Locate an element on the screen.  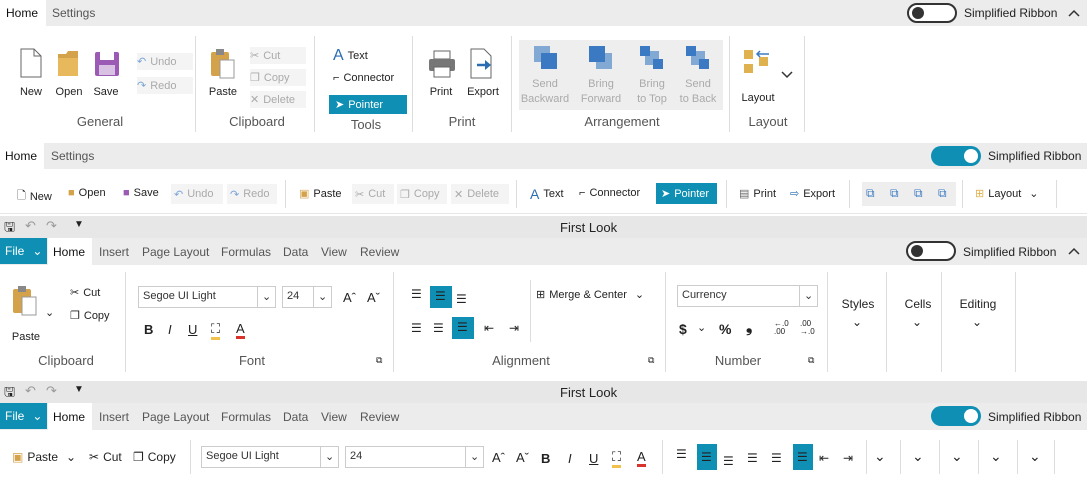
currency-dropdown-icon: ⌄ is located at coordinates (701, 327).